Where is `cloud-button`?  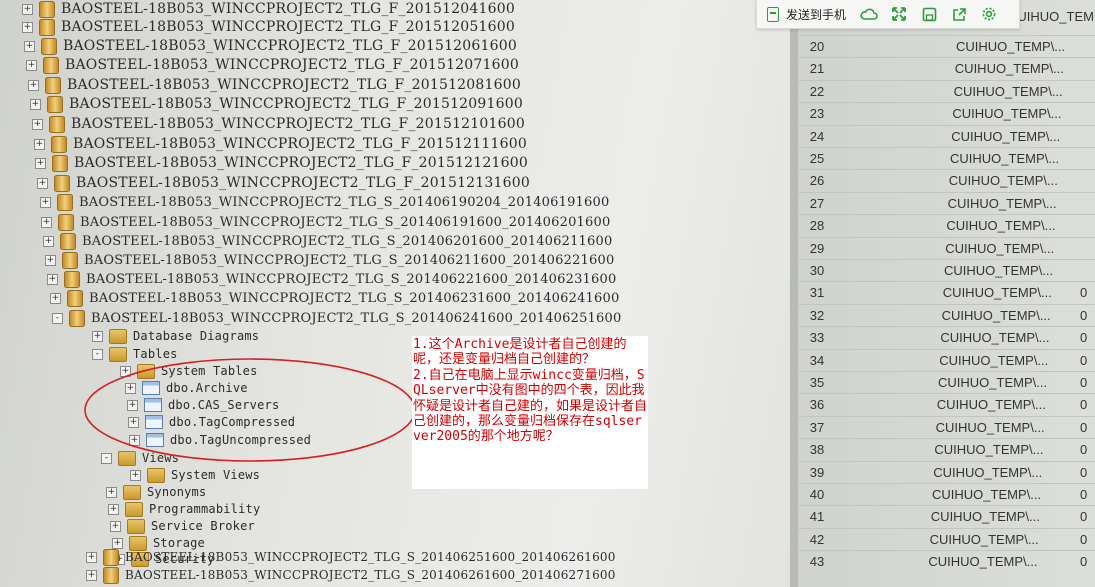
cloud-button is located at coordinates (869, 14).